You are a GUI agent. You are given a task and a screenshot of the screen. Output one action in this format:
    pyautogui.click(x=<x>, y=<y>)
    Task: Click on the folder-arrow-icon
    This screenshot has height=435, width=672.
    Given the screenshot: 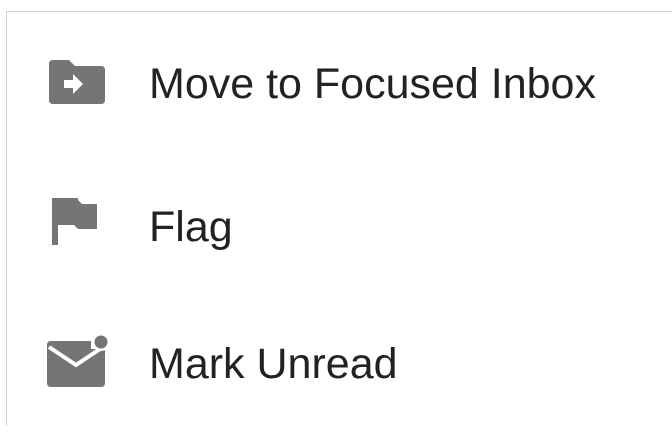 What is the action you would take?
    pyautogui.click(x=77, y=82)
    